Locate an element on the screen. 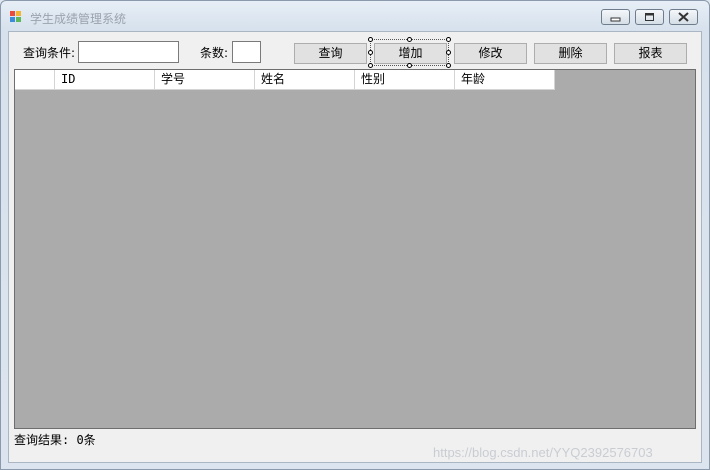  query-result-status: 查询结果: 0条 is located at coordinates (55, 440).